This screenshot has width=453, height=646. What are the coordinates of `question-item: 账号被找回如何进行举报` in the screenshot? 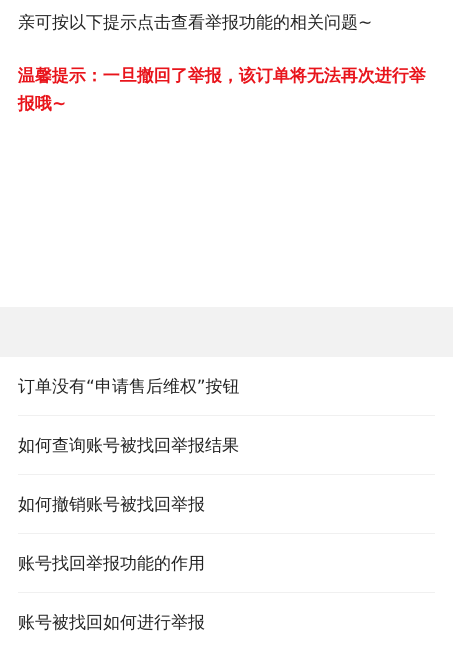 It's located at (226, 619).